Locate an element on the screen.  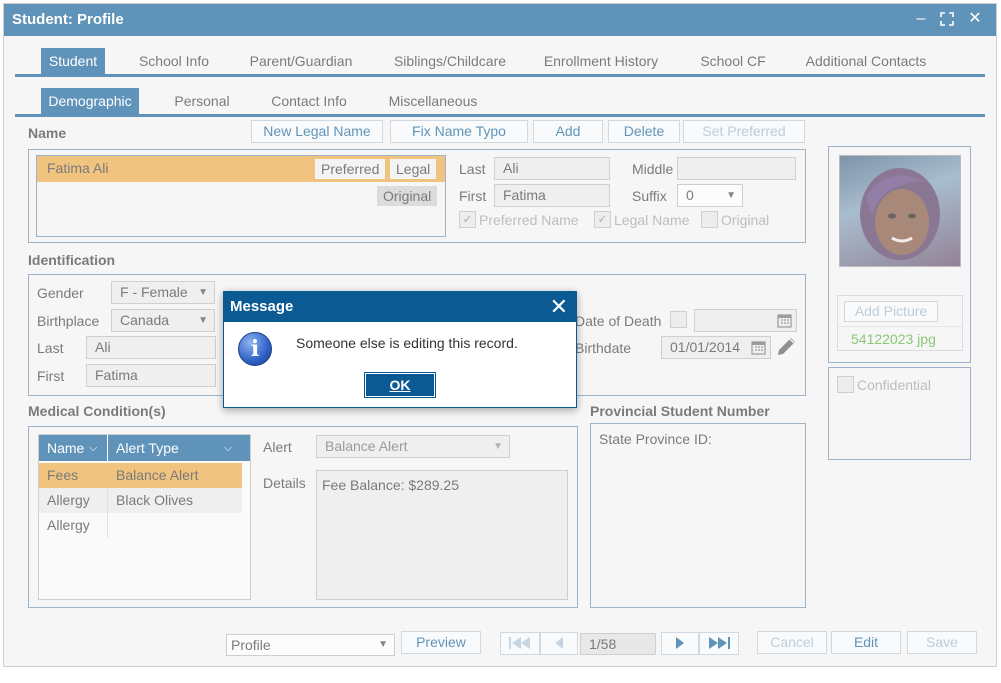
dialog-message: Someone else is editing this record. is located at coordinates (407, 343).